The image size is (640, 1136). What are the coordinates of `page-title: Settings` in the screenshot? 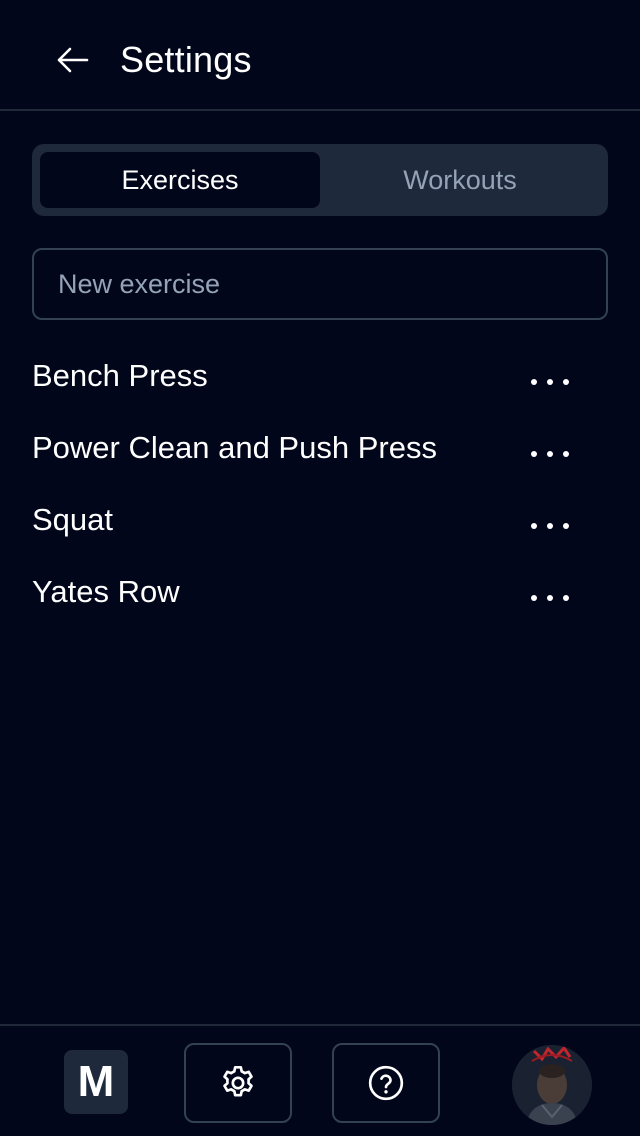 It's located at (186, 59).